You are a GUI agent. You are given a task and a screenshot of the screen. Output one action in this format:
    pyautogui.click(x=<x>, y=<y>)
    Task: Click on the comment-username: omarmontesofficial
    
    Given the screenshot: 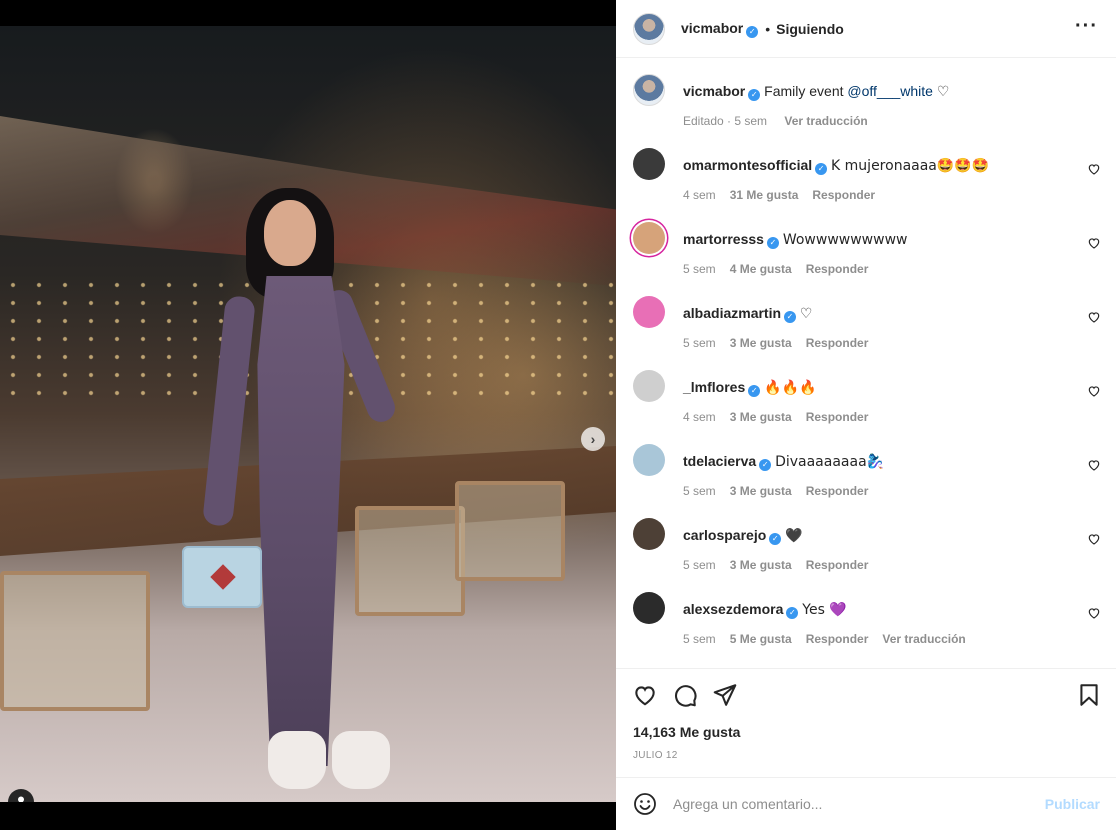 What is the action you would take?
    pyautogui.click(x=747, y=165)
    